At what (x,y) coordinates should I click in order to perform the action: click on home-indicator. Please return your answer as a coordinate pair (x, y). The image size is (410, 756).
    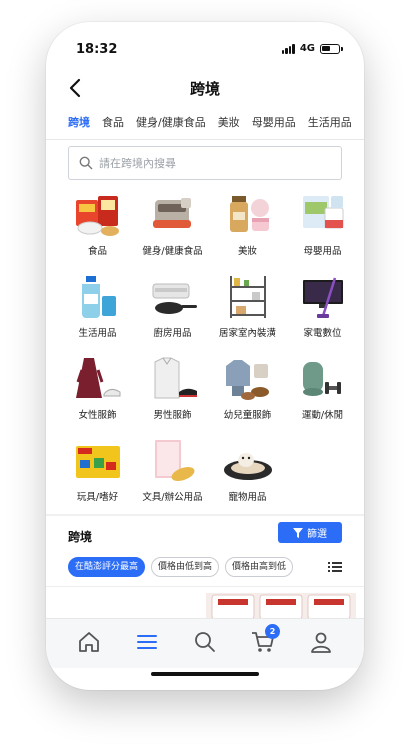
    Looking at the image, I should click on (205, 674).